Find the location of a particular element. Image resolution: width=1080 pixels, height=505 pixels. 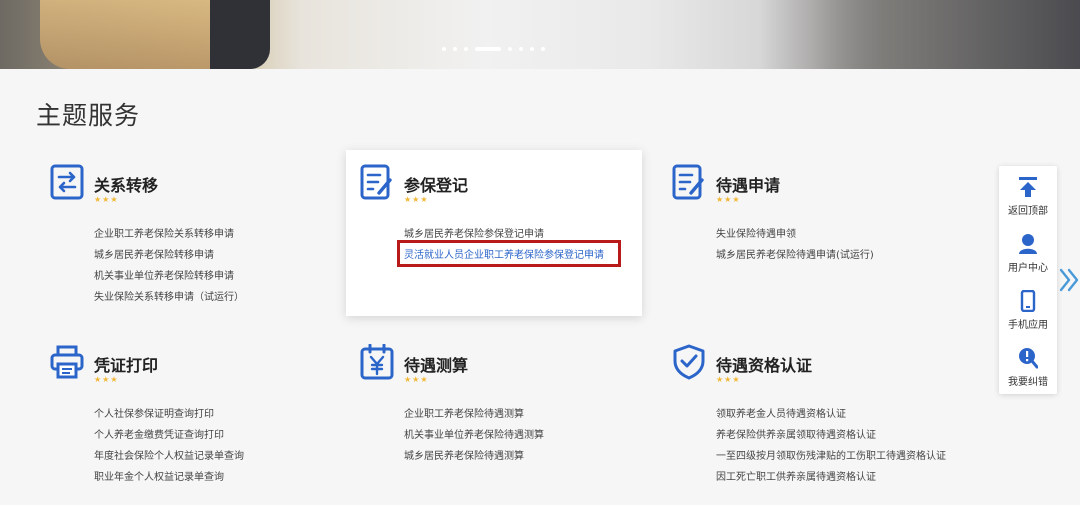

service-link: 城乡居民养老保险待遇测算 is located at coordinates (474, 456).